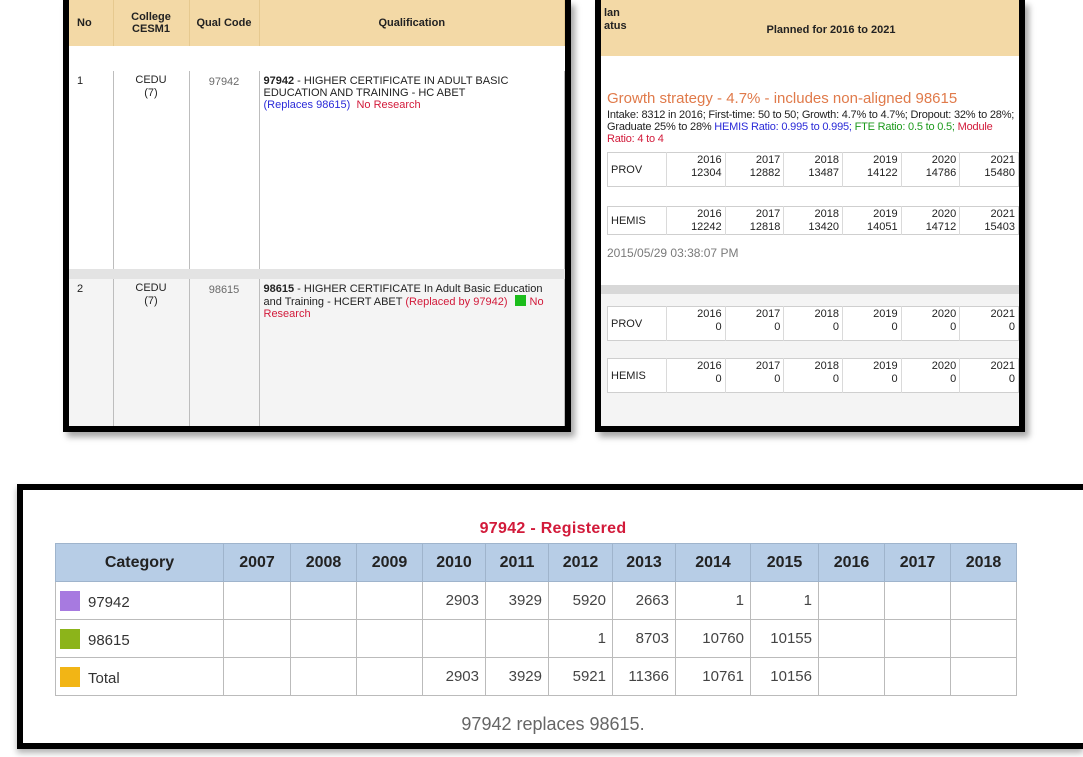  Describe the element at coordinates (810, 28) in the screenshot. I see `plan-header: lan atus Planned for 2016 to 2021` at that location.